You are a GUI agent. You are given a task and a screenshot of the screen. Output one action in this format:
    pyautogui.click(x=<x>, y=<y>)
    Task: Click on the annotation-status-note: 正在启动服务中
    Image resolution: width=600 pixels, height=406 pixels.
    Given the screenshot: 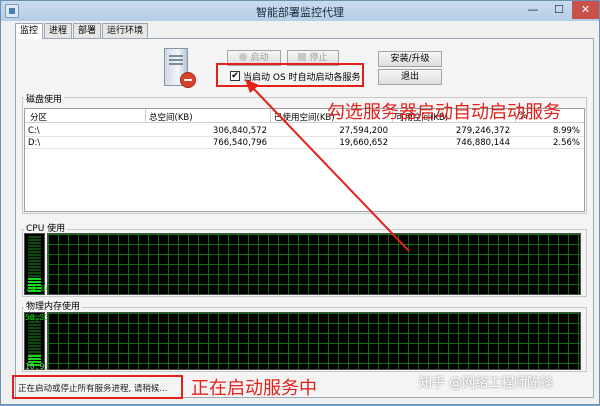 What is the action you would take?
    pyautogui.click(x=254, y=388)
    